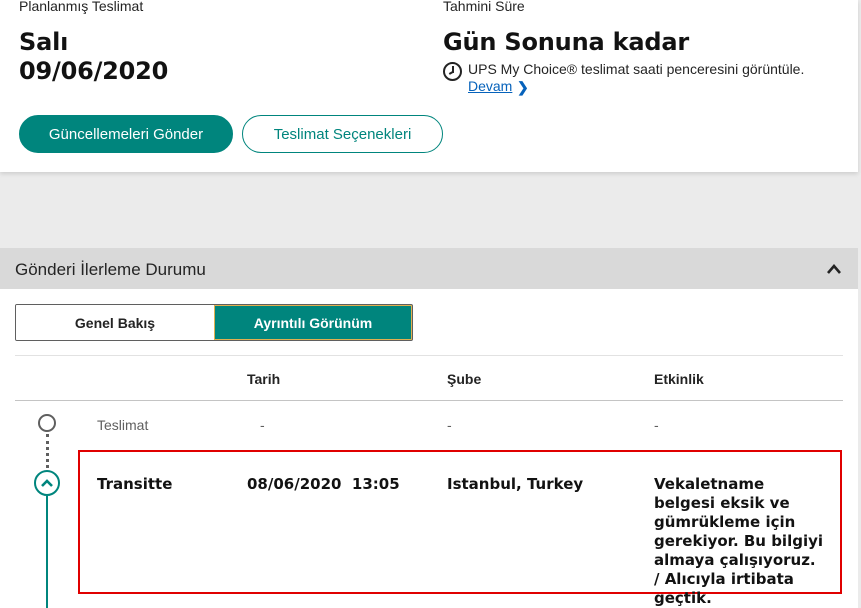 The image size is (861, 608). What do you see at coordinates (323, 484) in the screenshot?
I see `row-date: 08/06/2020 13:05` at bounding box center [323, 484].